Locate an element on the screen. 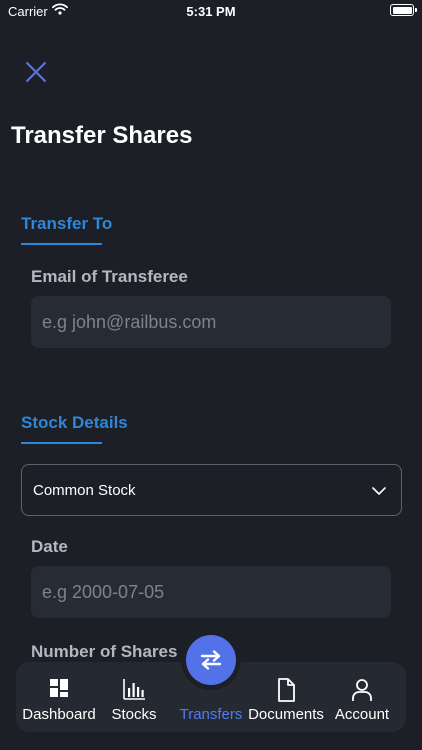  close-icon is located at coordinates (36, 72).